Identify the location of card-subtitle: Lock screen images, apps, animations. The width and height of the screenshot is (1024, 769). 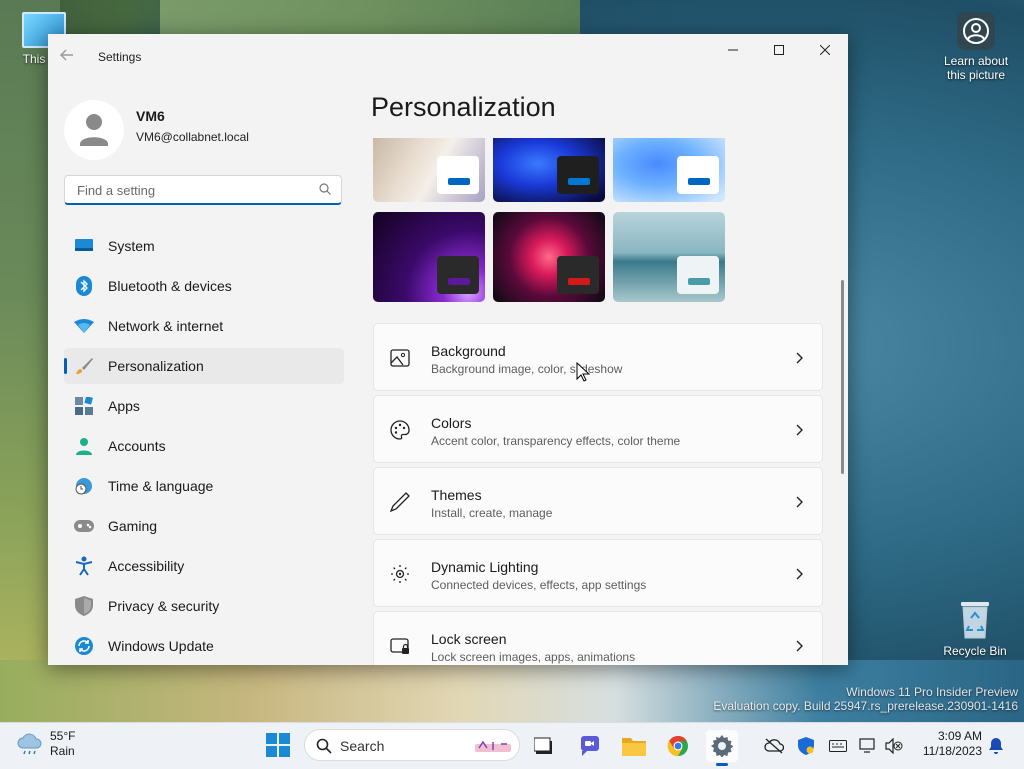
(533, 657).